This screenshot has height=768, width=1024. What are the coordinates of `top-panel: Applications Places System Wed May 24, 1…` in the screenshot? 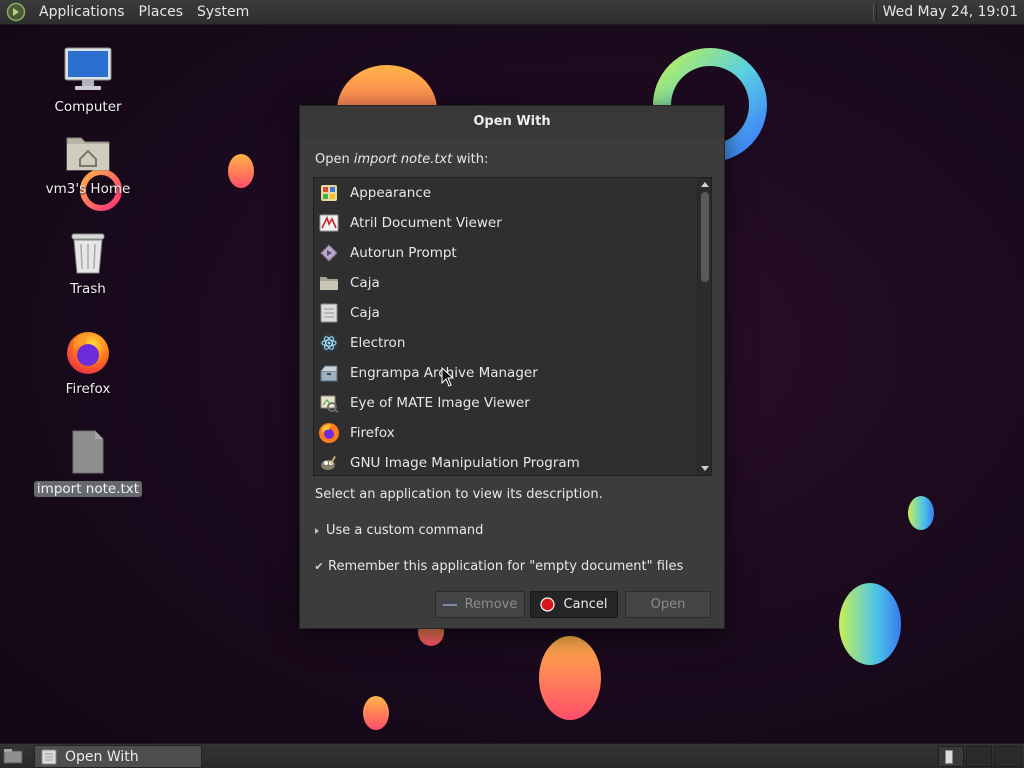 It's located at (512, 12).